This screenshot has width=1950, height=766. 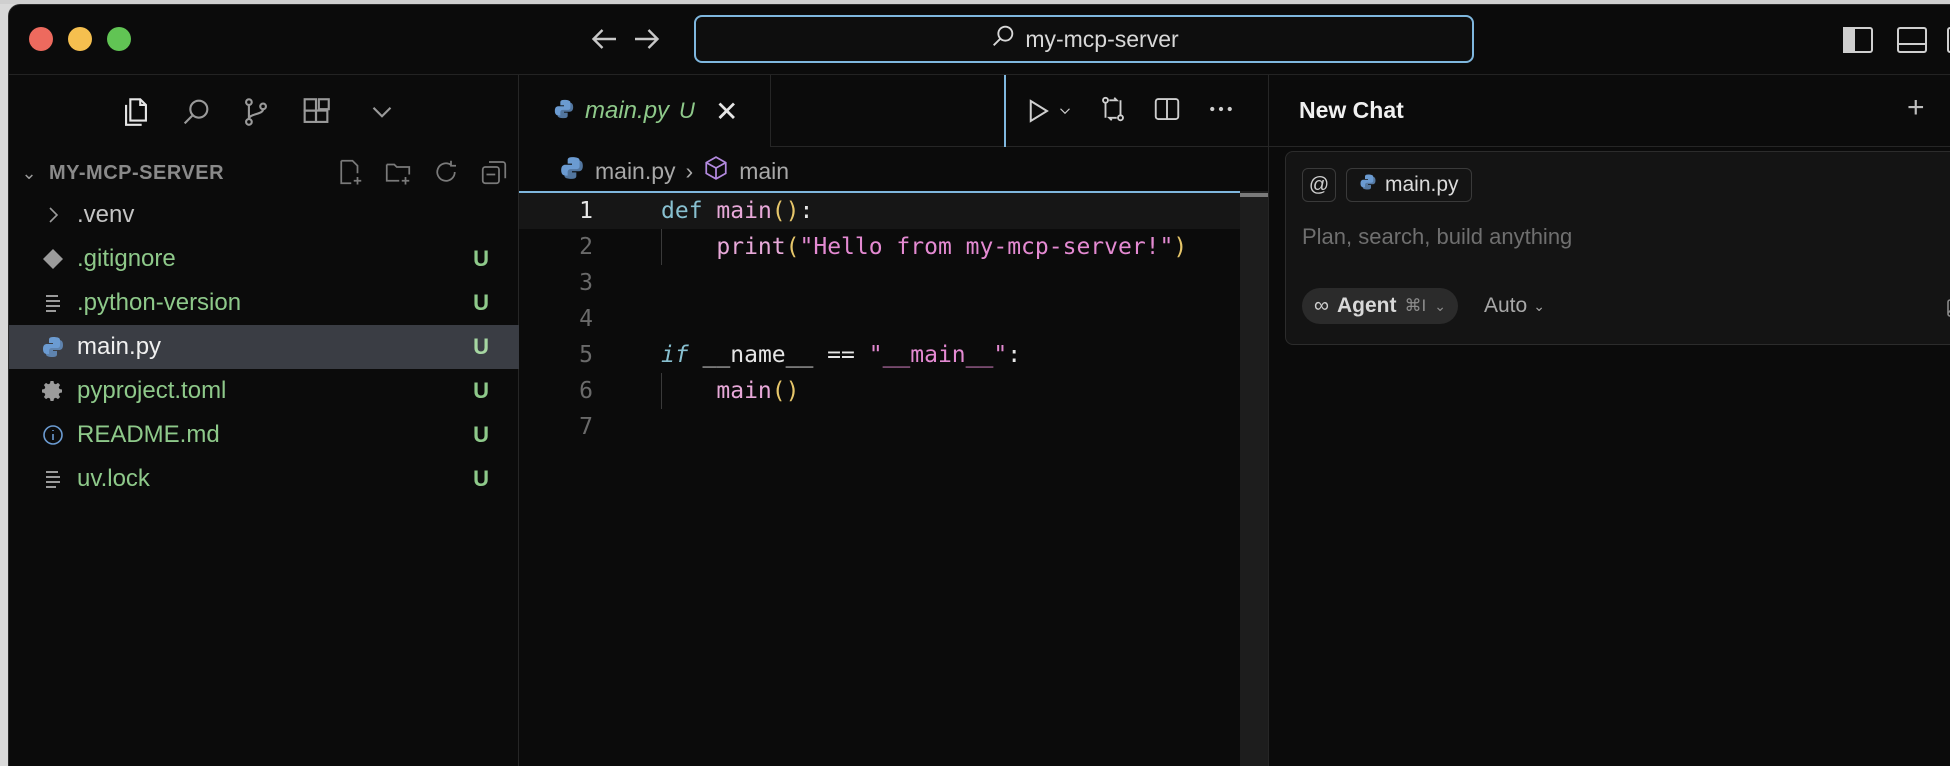 I want to click on model-selector: Auto ⌄, so click(x=1514, y=306).